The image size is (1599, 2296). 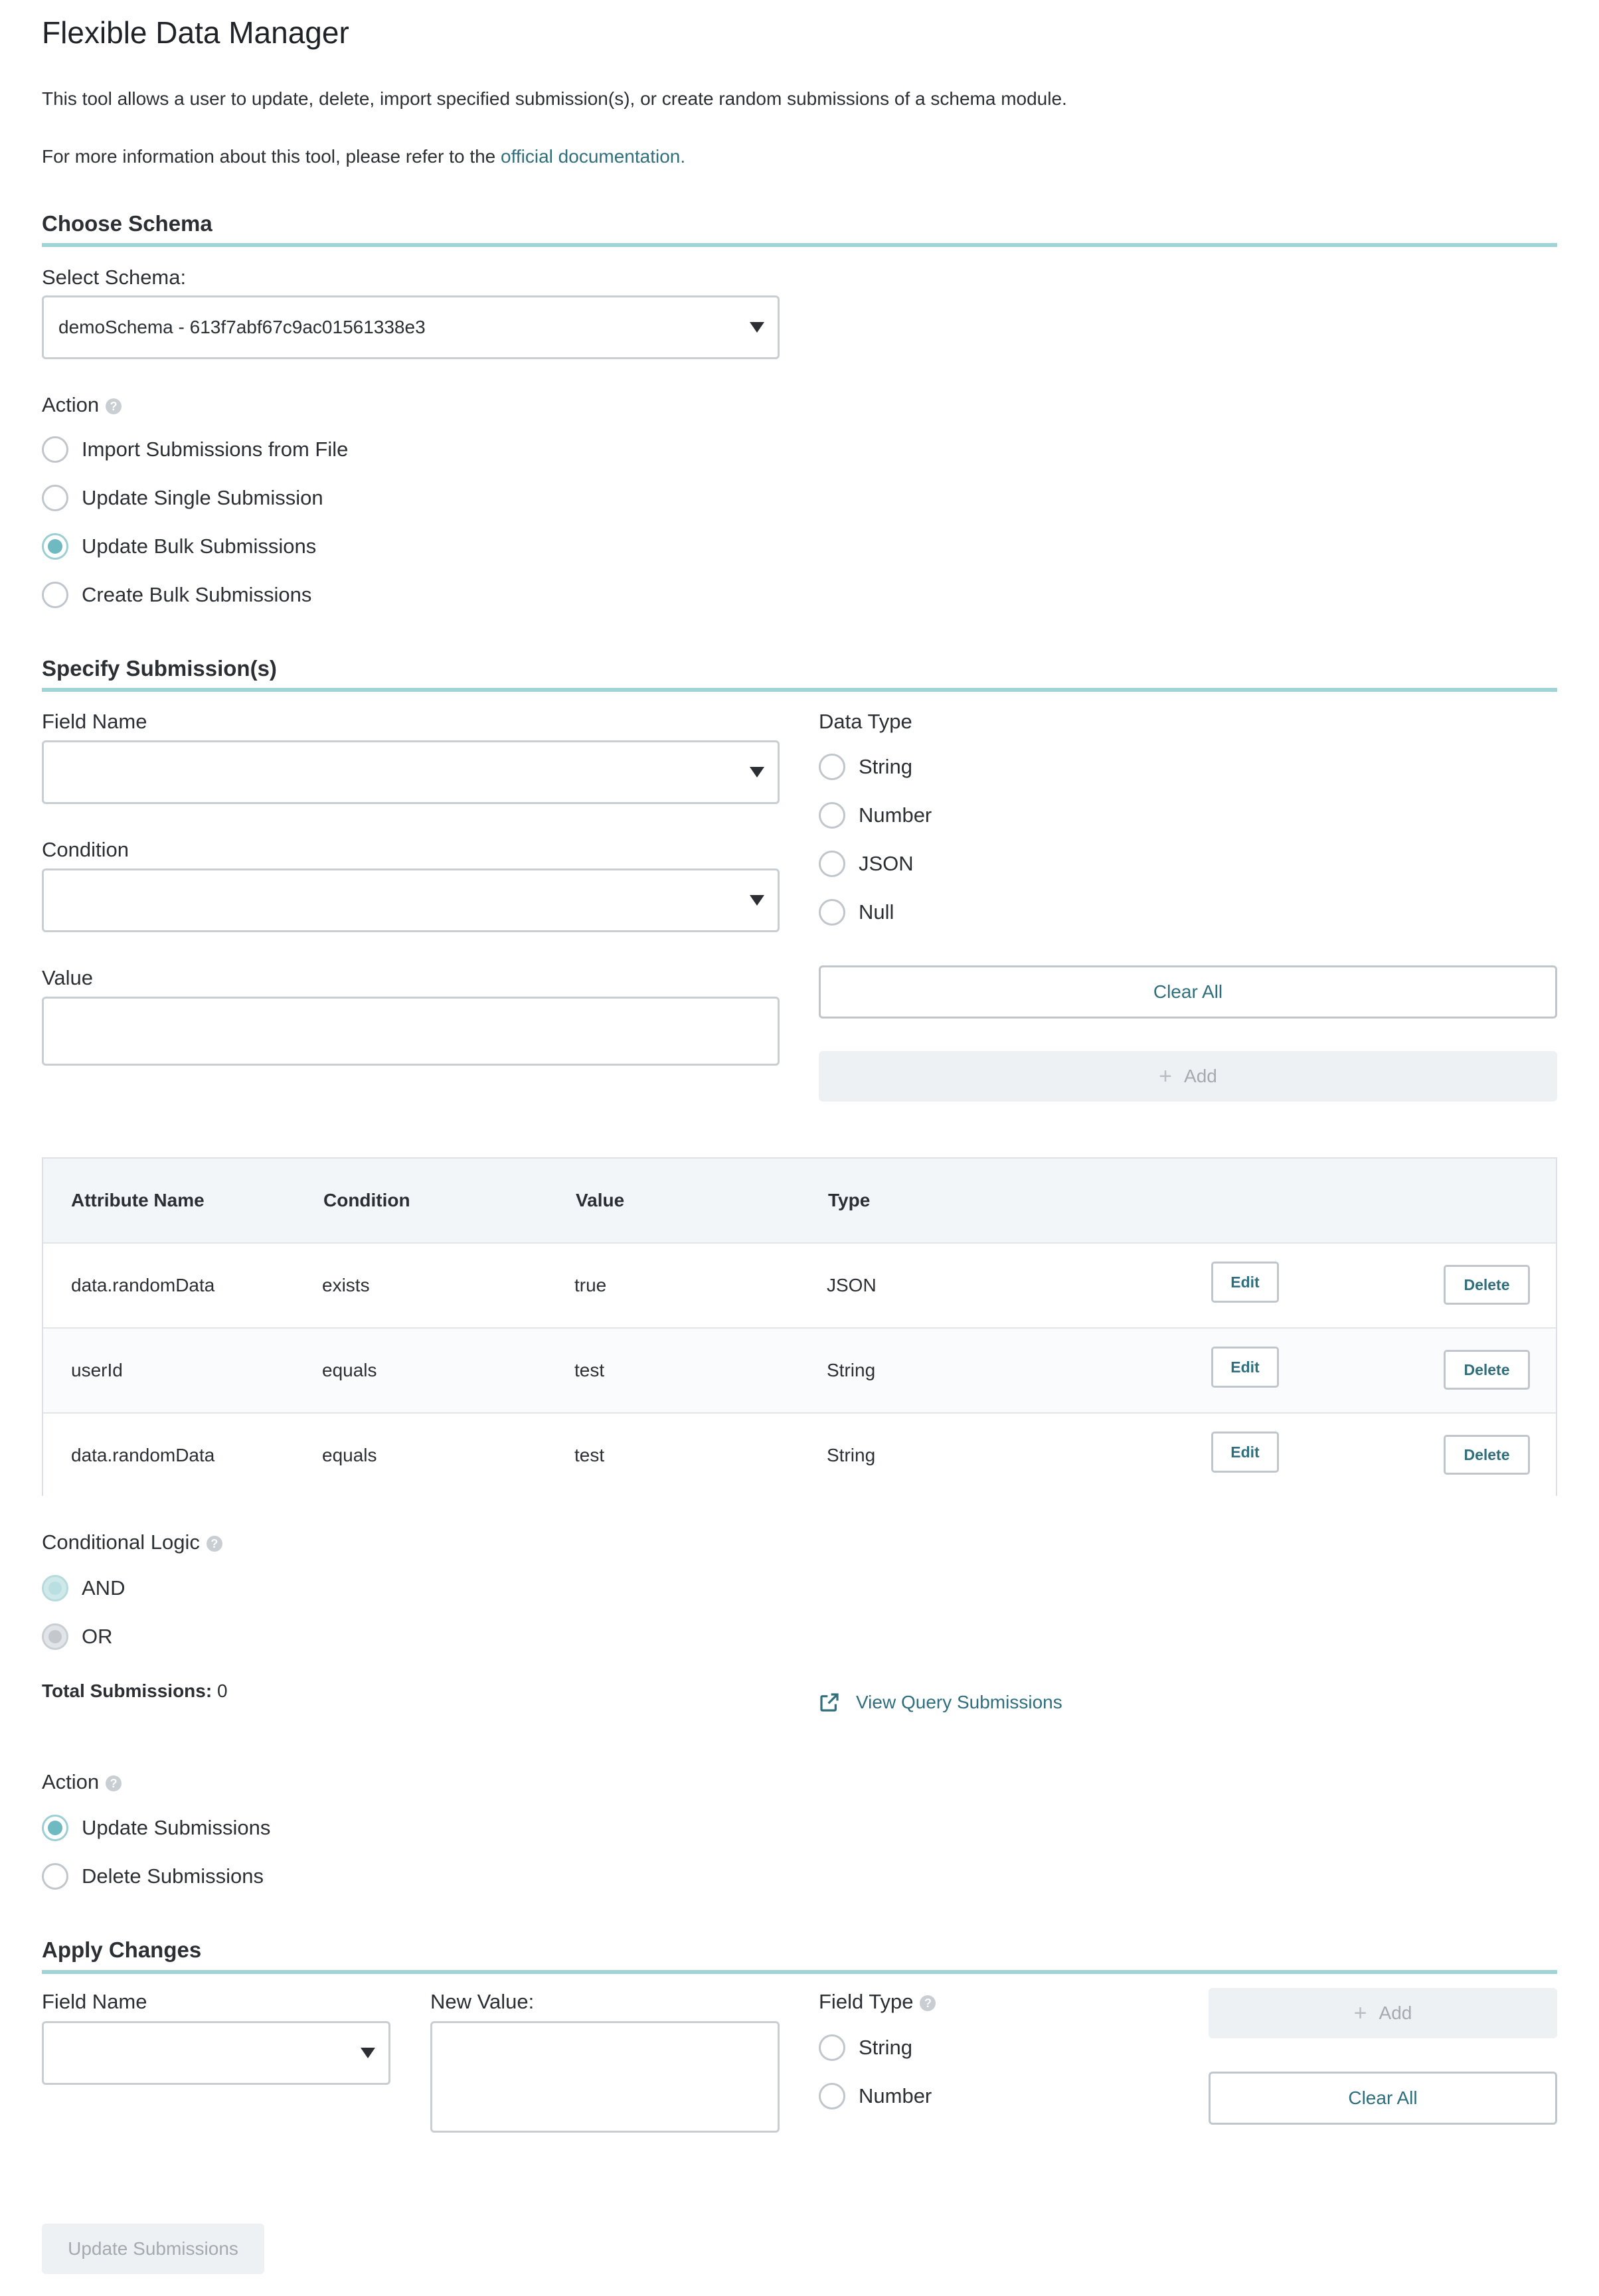 I want to click on table-header: Attribute Name Condition Value Type, so click(x=799, y=1201).